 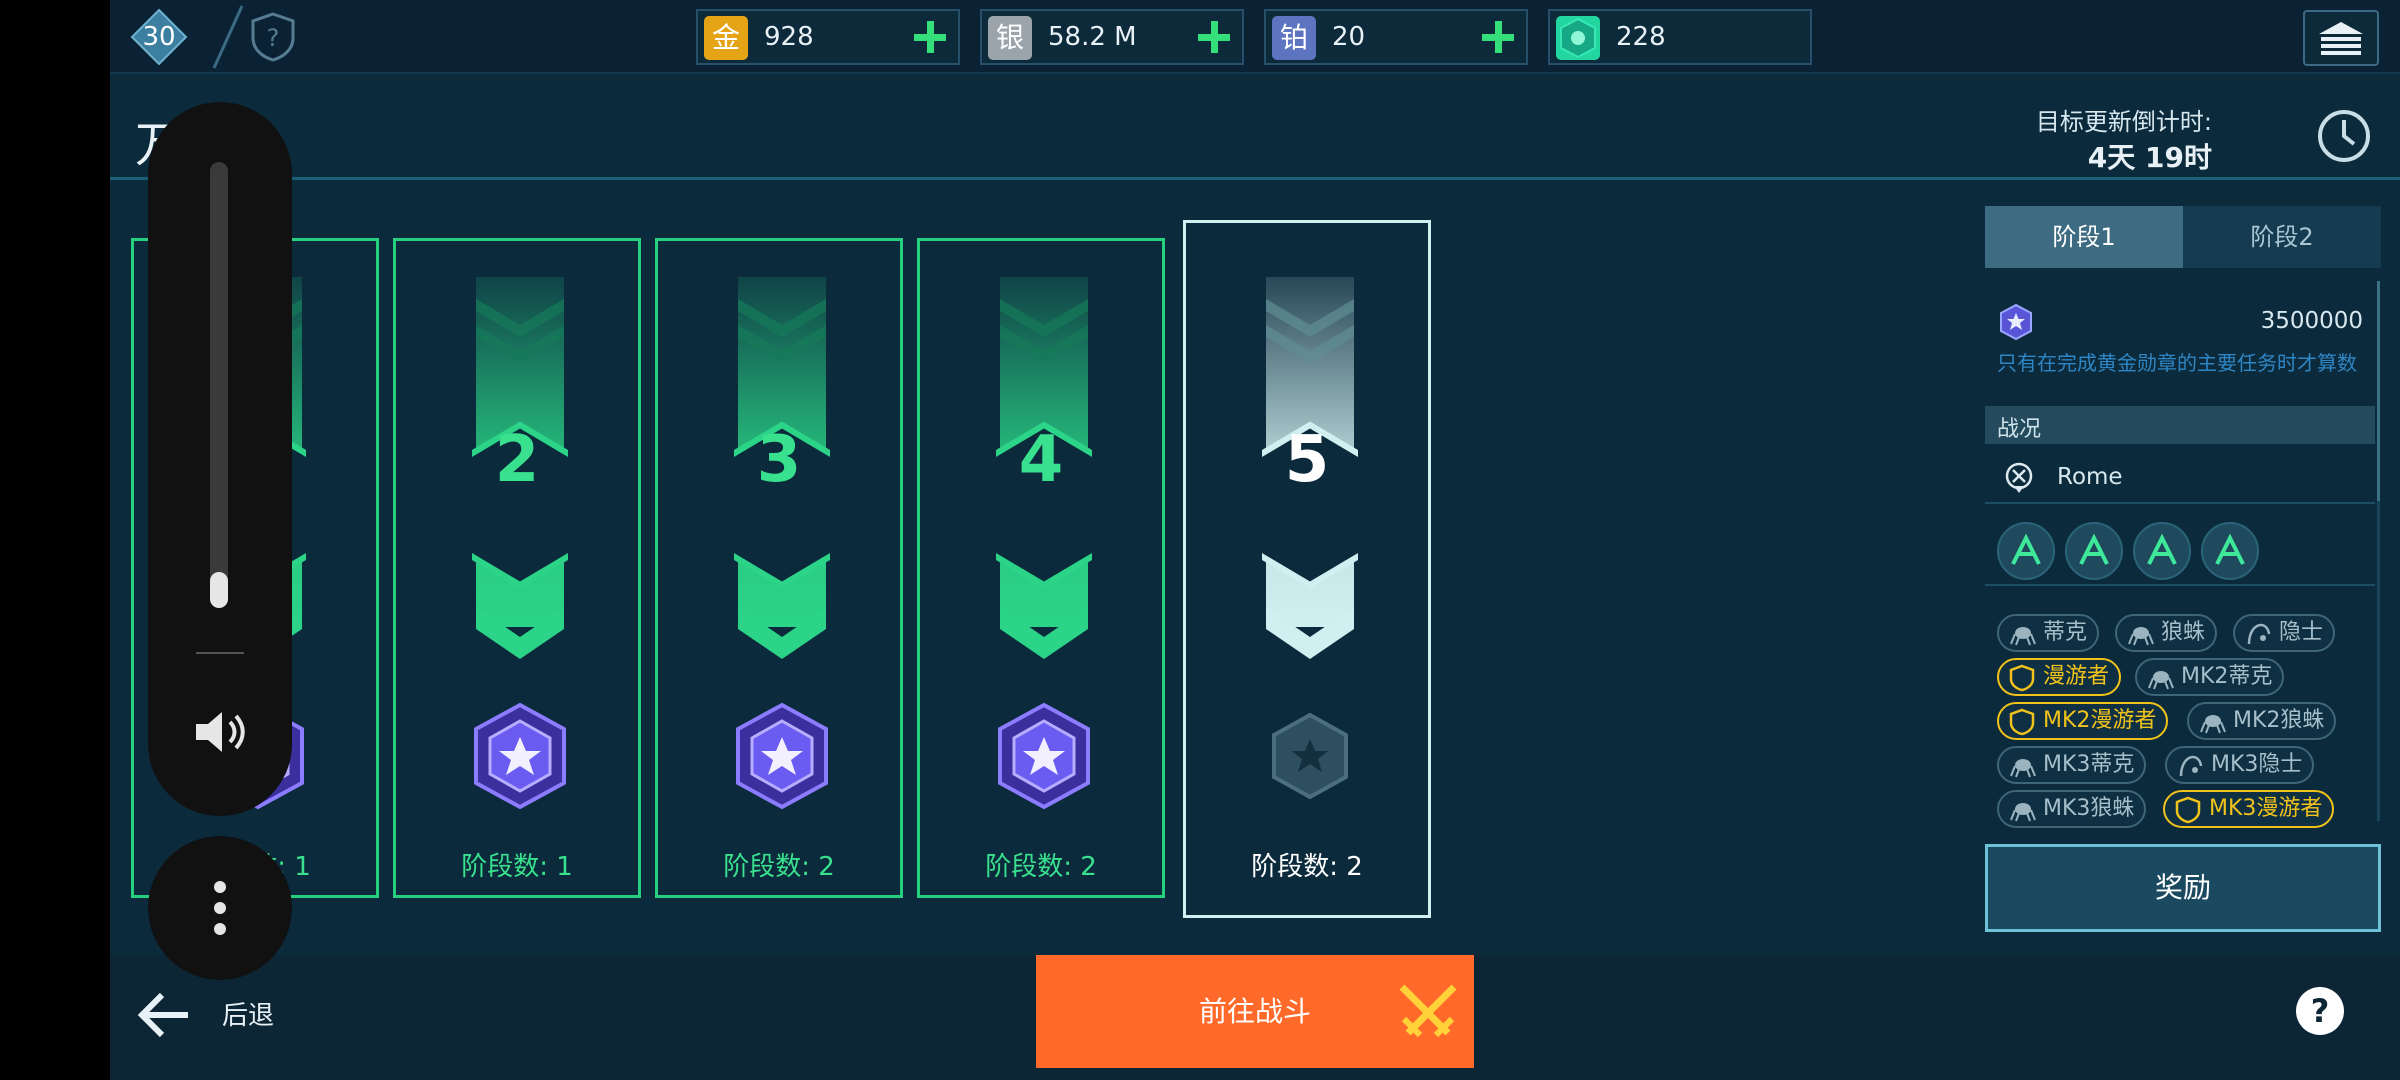 I want to click on enemy-tag: MK3漫游者, so click(x=2249, y=809).